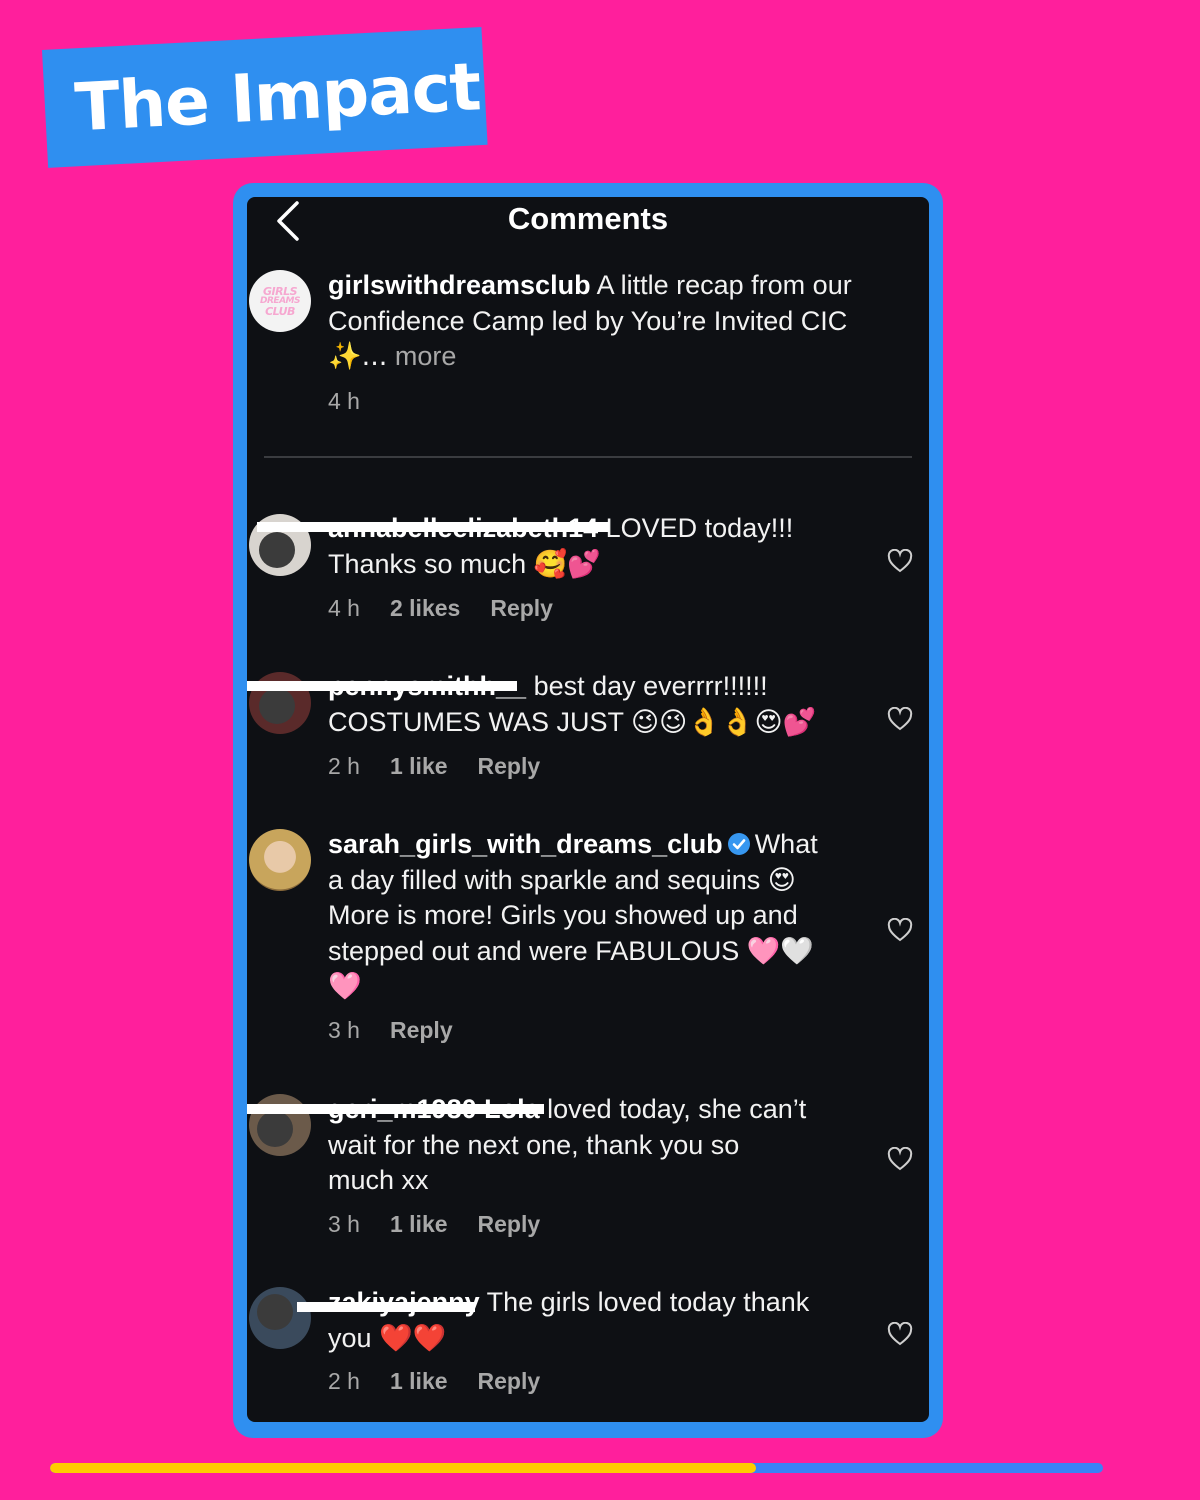  What do you see at coordinates (426, 356) in the screenshot?
I see `more-link: more` at bounding box center [426, 356].